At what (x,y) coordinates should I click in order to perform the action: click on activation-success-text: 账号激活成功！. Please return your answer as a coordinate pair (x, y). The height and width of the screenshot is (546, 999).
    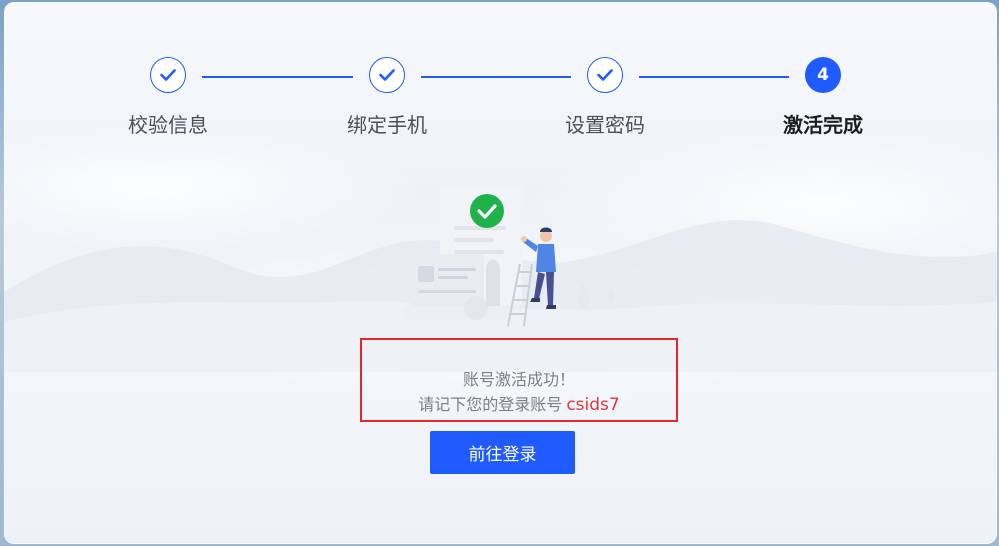
    Looking at the image, I should click on (518, 379).